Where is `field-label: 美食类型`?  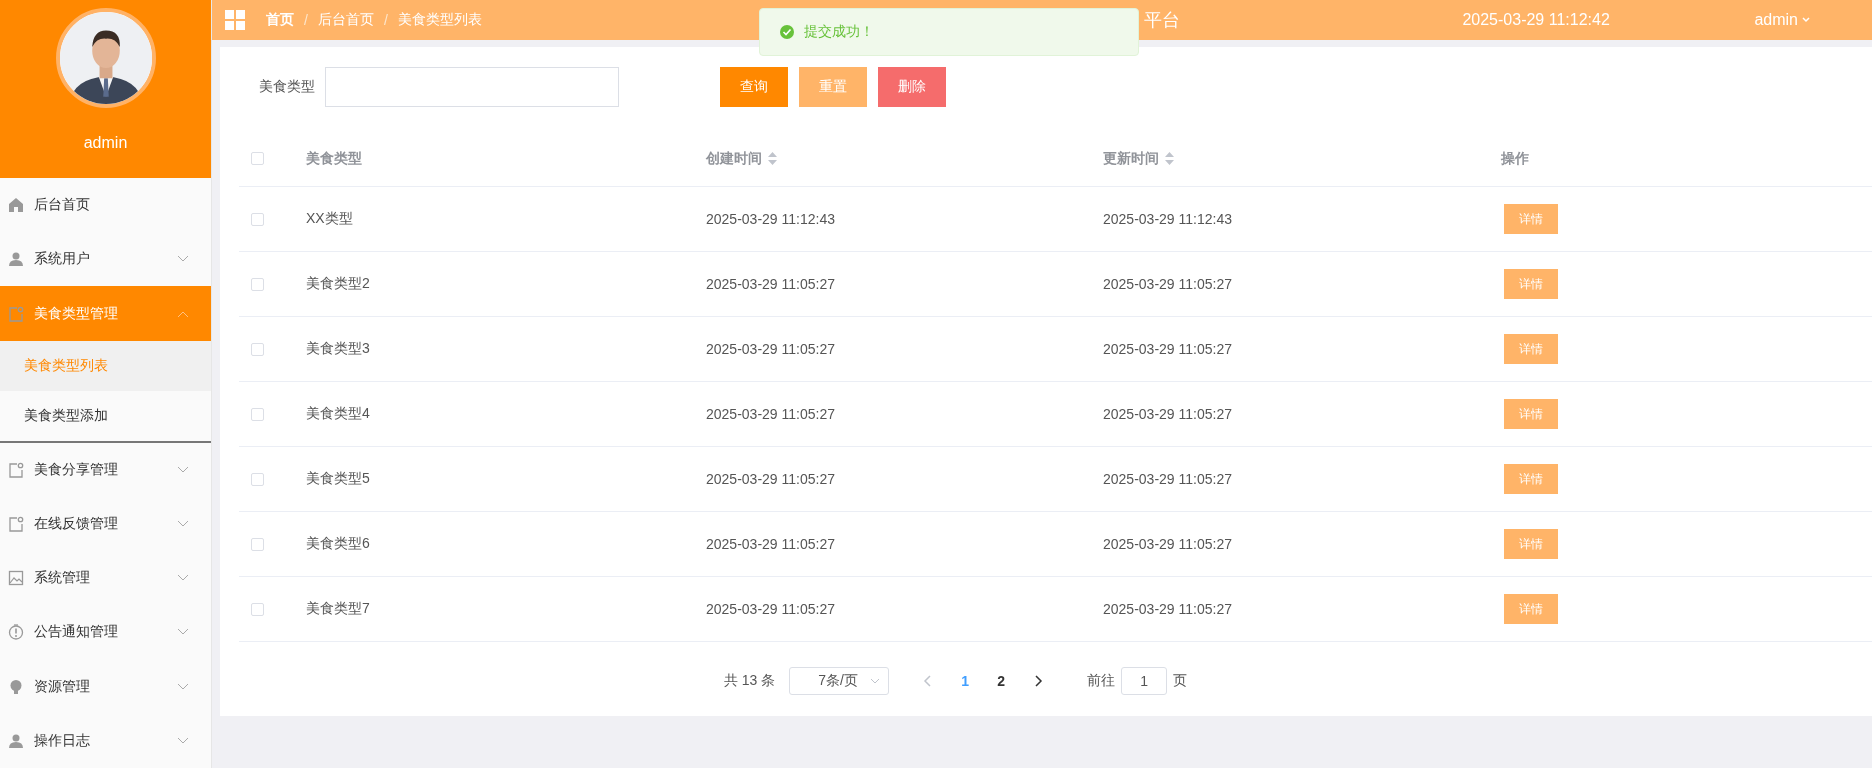 field-label: 美食类型 is located at coordinates (287, 87).